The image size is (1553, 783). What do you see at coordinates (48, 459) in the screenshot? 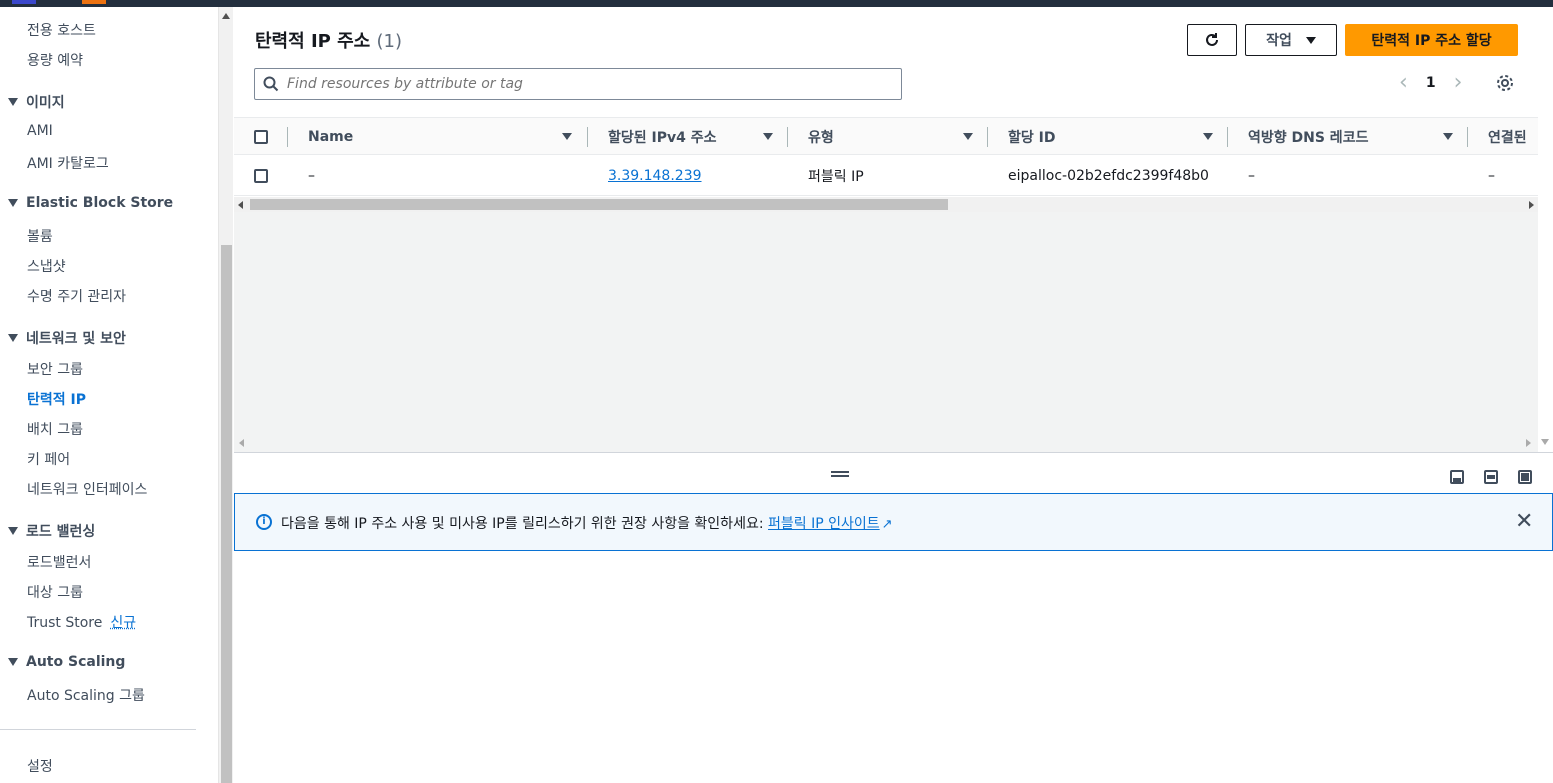
I see `sidebar-item-key-pairs: 키 페어` at bounding box center [48, 459].